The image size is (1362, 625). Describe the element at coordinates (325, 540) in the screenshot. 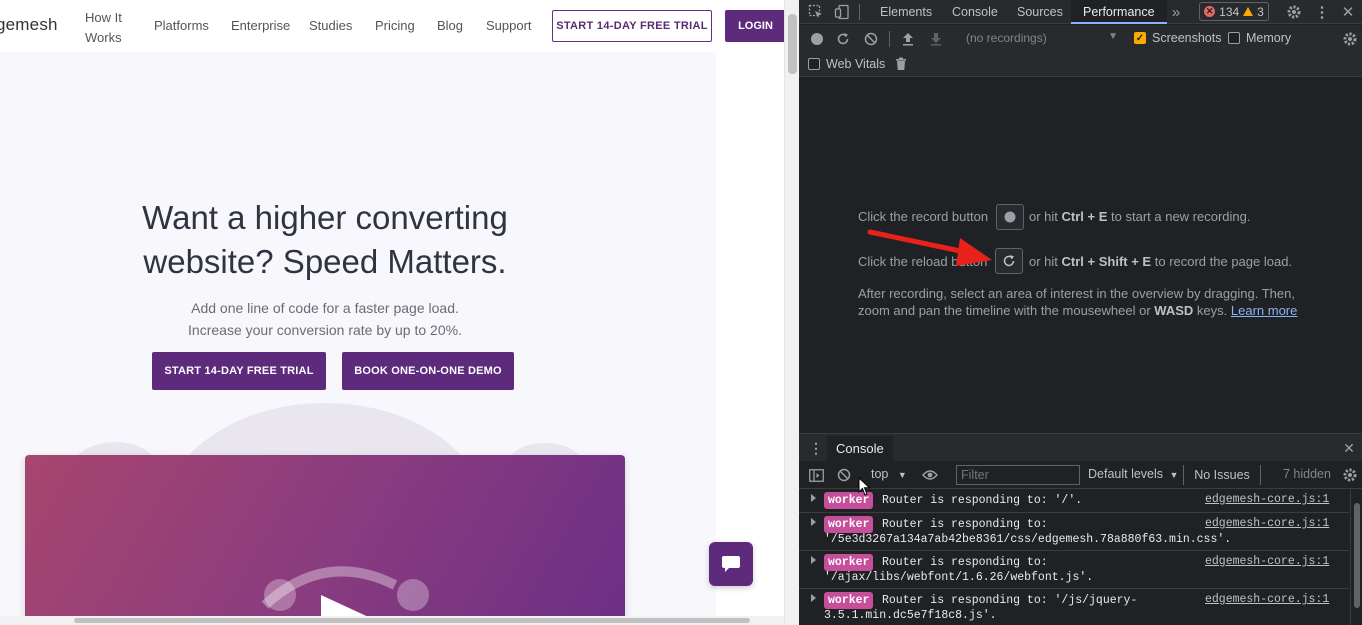

I see `video-thumbnail` at that location.